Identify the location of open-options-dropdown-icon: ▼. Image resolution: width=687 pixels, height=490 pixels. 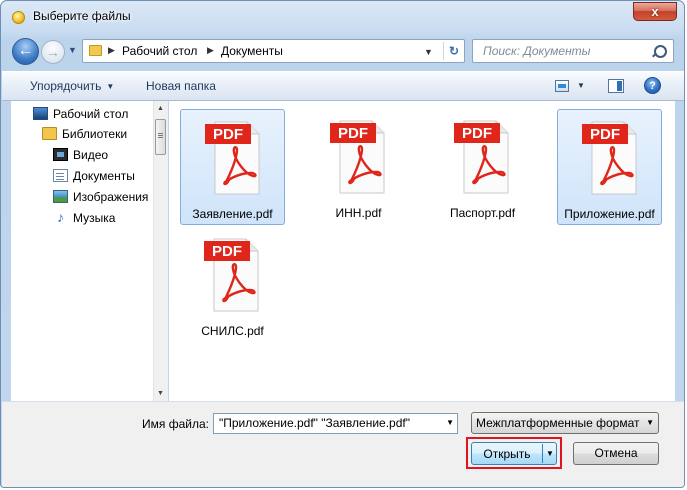
(550, 453).